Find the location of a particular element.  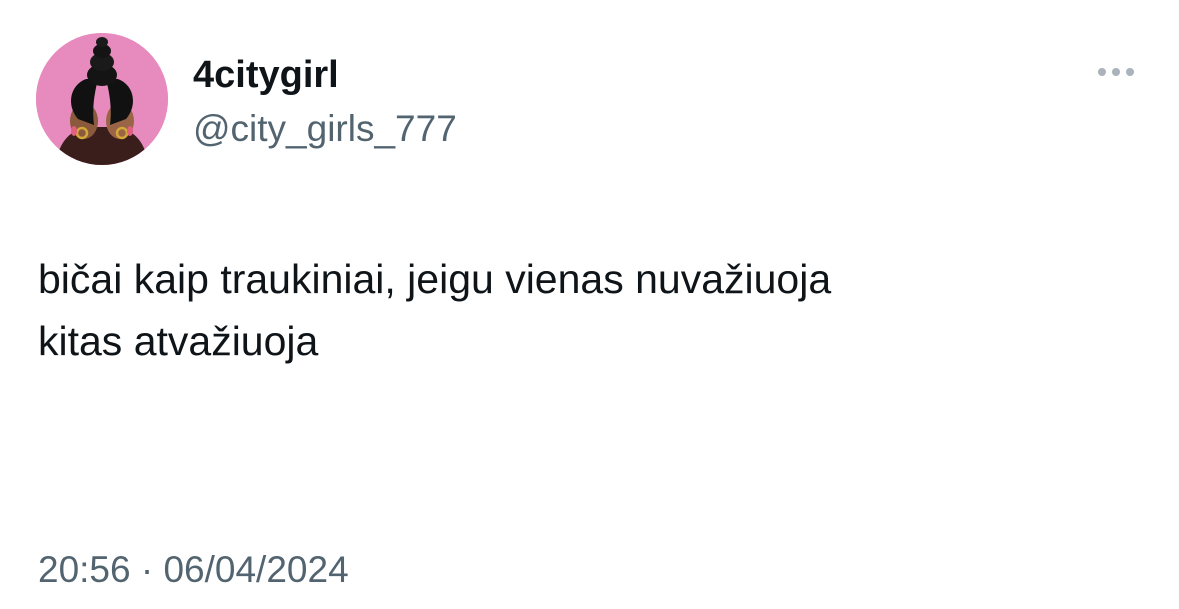

more-options-icon is located at coordinates (1116, 72).